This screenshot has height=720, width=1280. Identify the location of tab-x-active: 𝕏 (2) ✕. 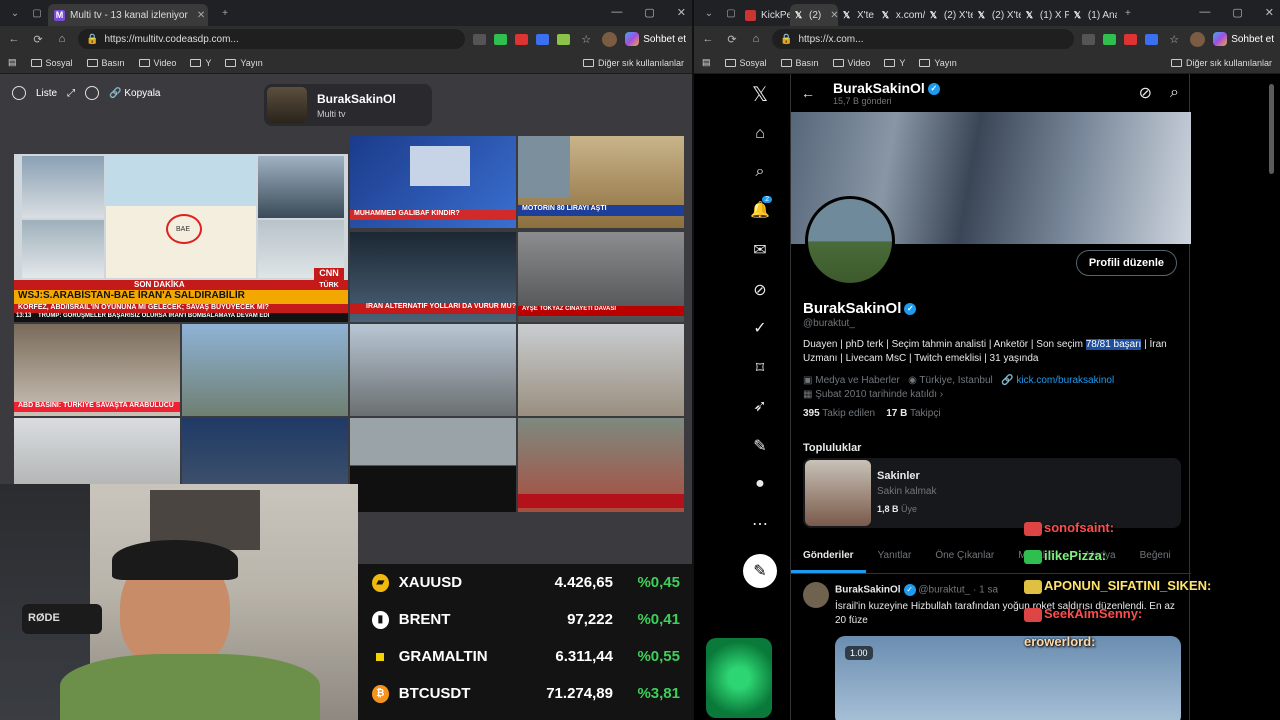
(814, 15).